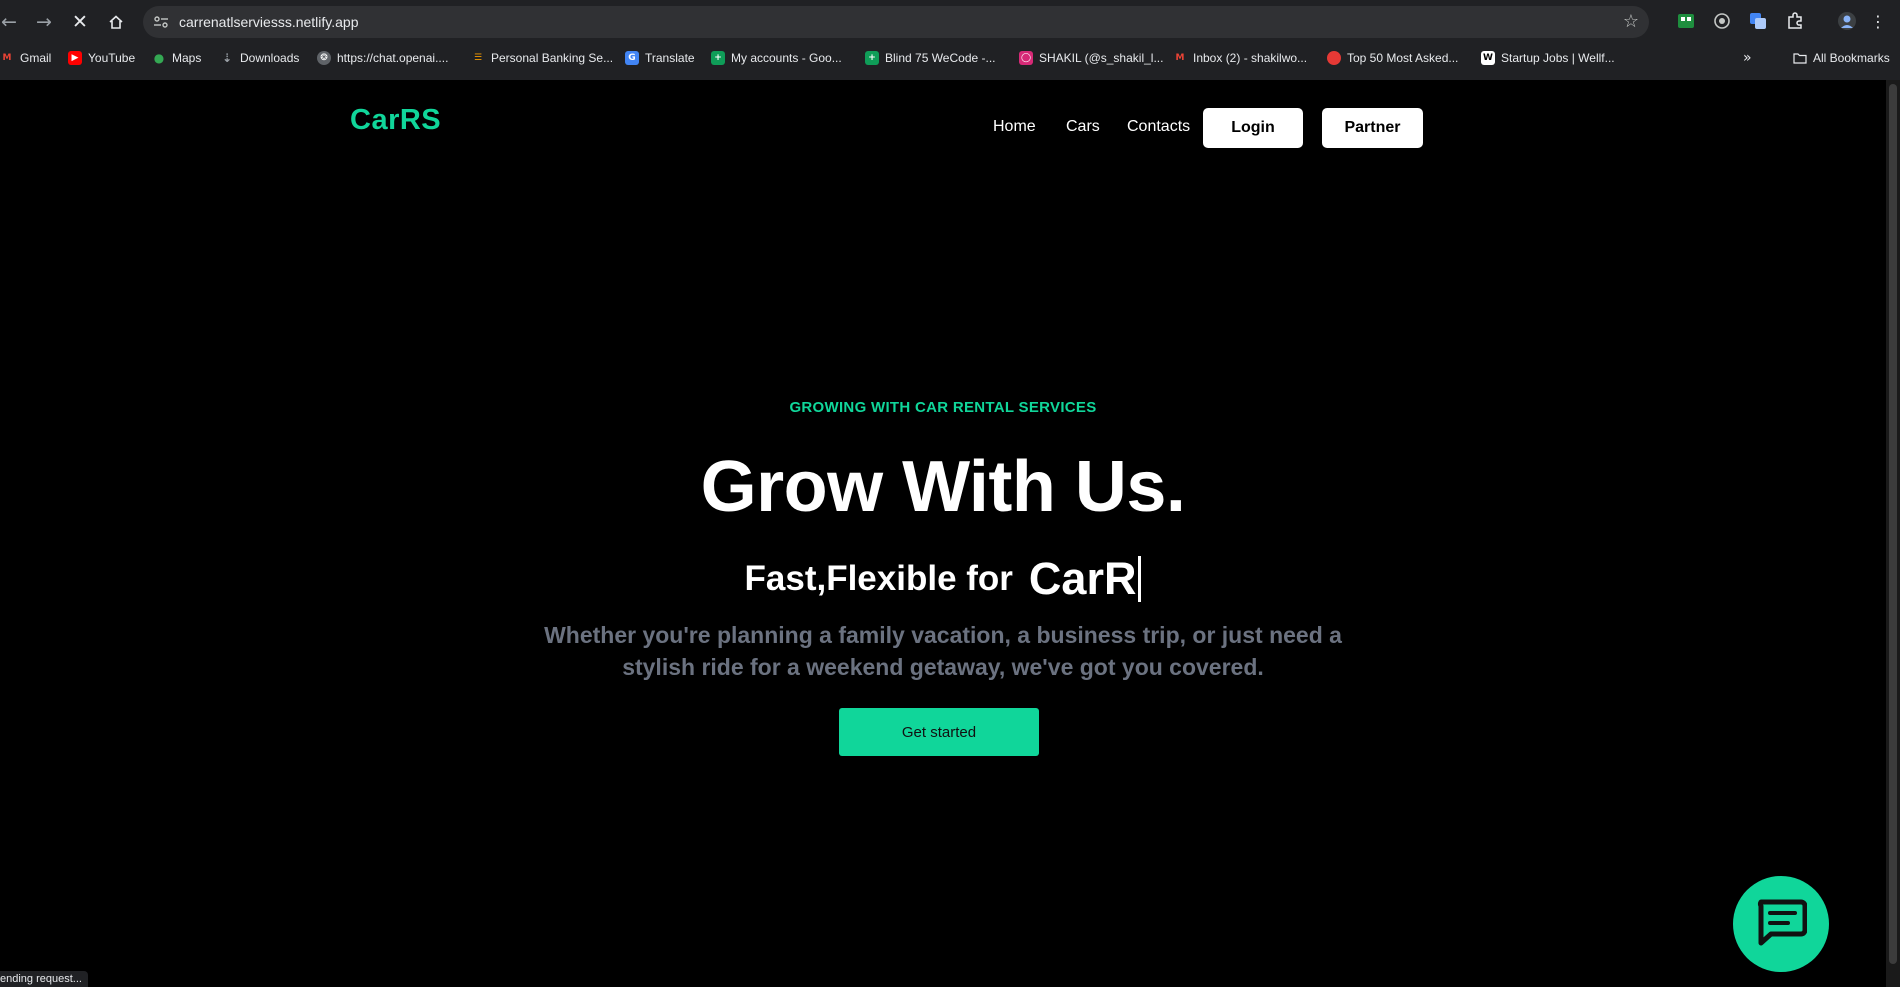 This screenshot has width=1900, height=987. I want to click on page-scrollbar, so click(1893, 533).